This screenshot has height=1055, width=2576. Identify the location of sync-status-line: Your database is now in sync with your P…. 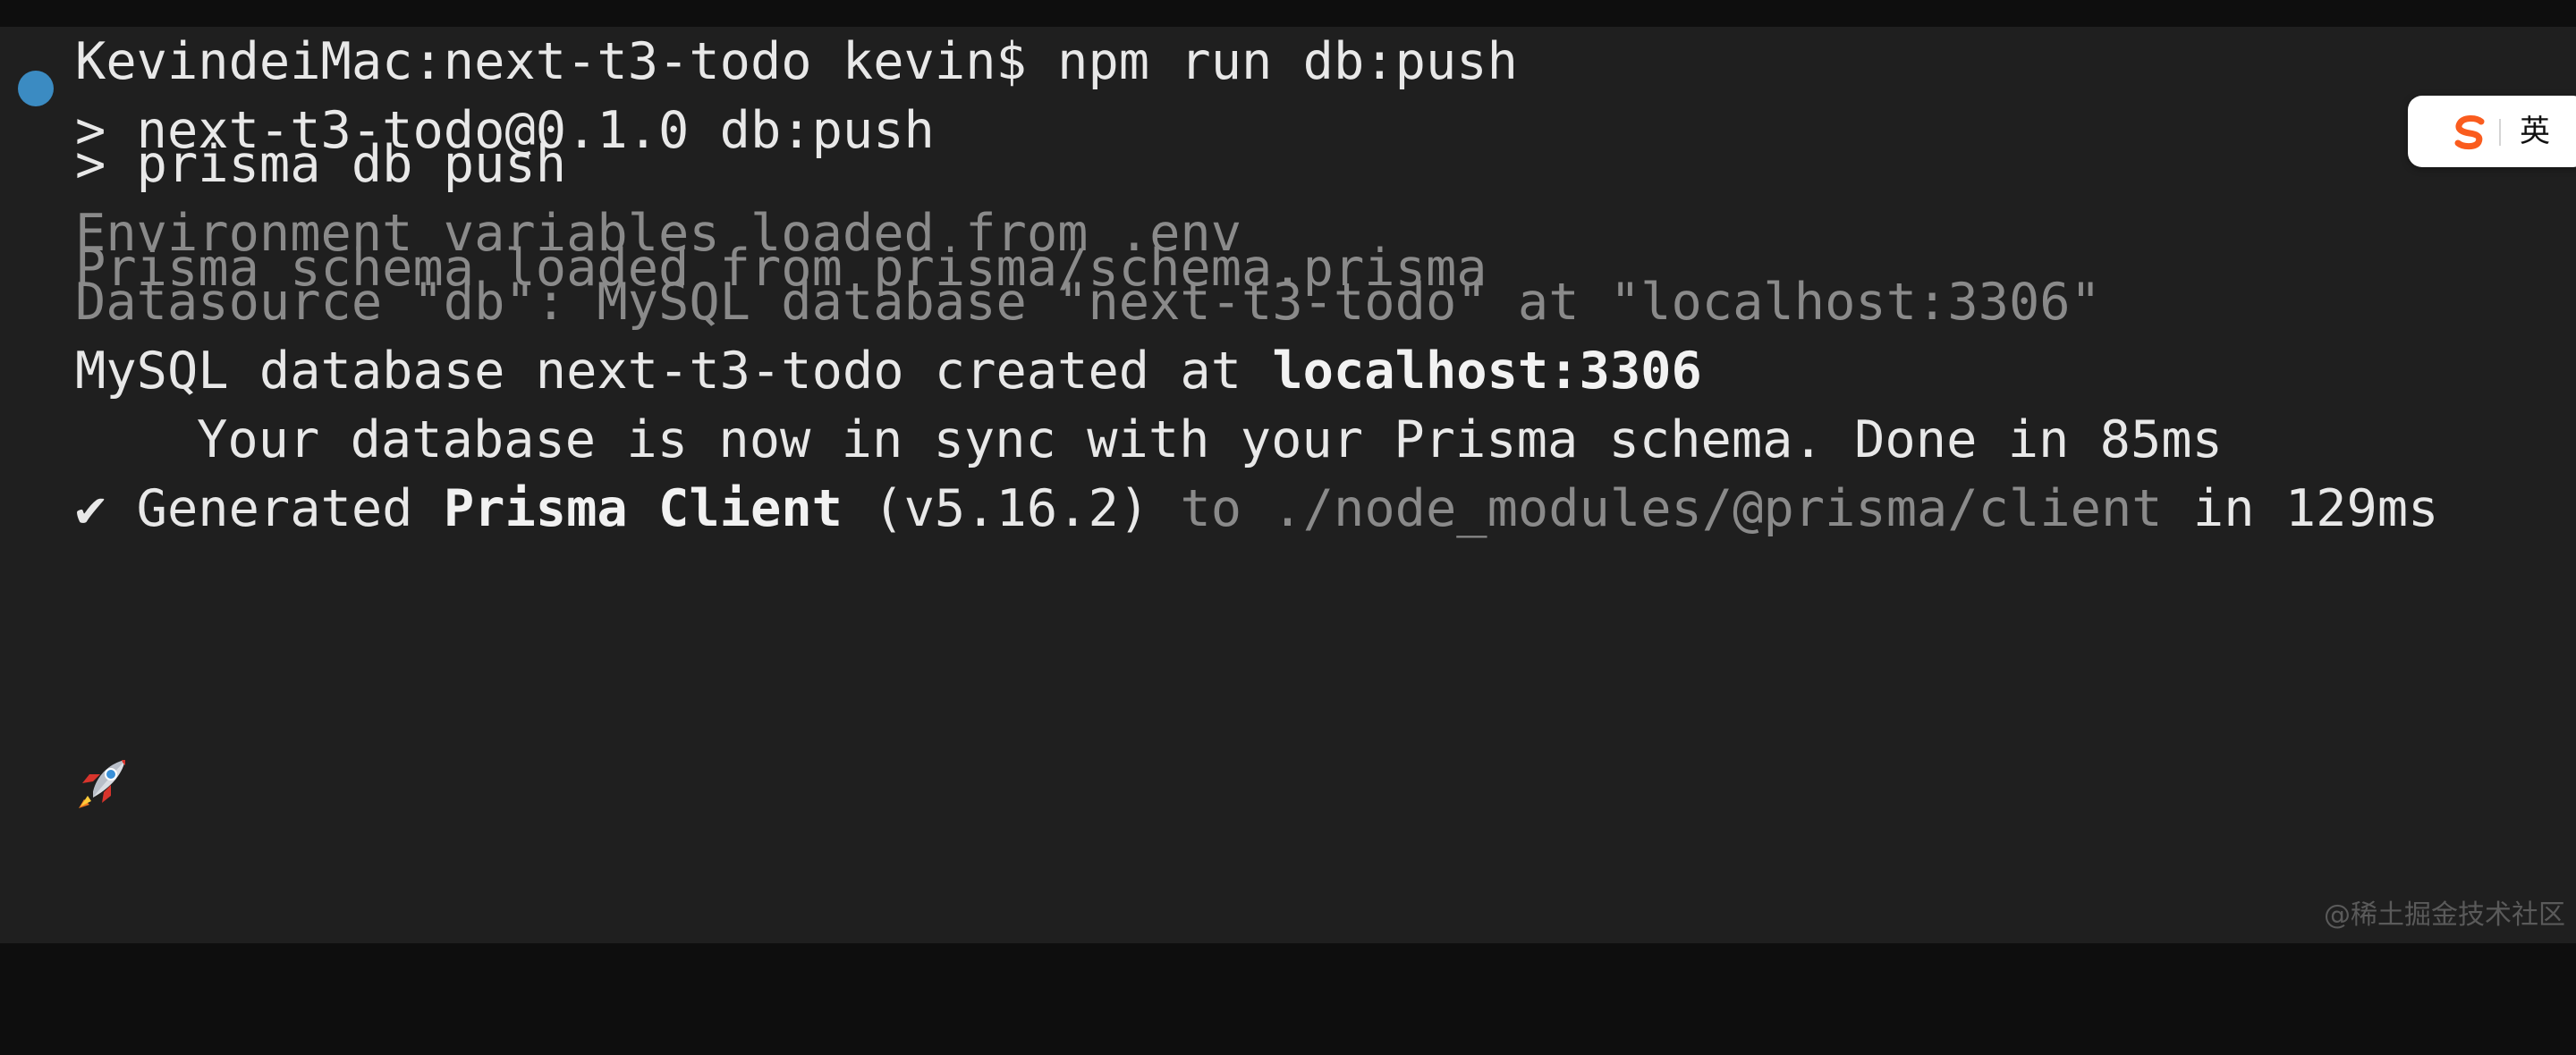
(1210, 439).